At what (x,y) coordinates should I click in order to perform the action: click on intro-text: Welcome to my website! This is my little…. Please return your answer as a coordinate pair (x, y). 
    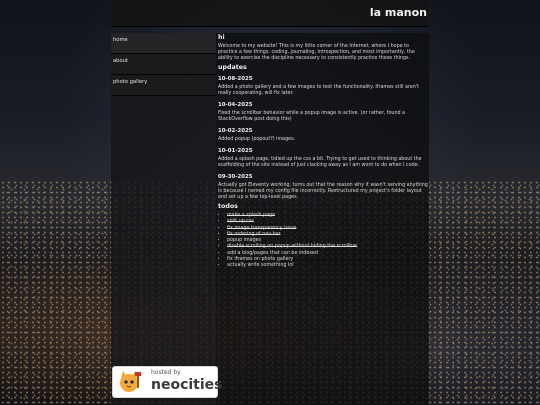
    Looking at the image, I should click on (316, 52).